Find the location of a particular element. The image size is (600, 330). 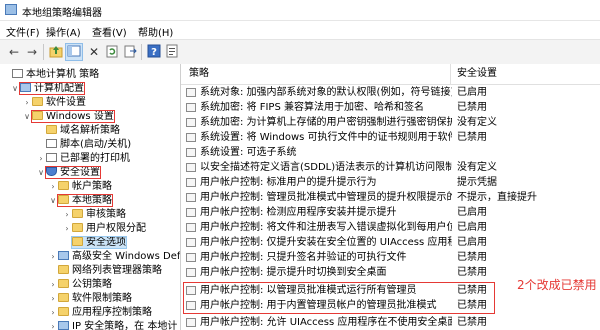

table-row: 系统加密: 将 FIPS 兼容算法用于加密、哈希和签名 已禁用 is located at coordinates (390, 107).